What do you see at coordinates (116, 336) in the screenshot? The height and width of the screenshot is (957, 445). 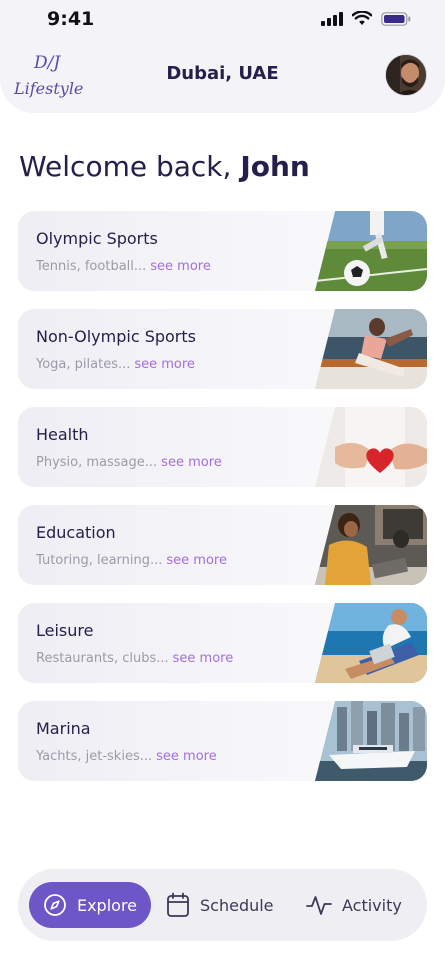 I see `category-title: Non-Olympic Sports` at bounding box center [116, 336].